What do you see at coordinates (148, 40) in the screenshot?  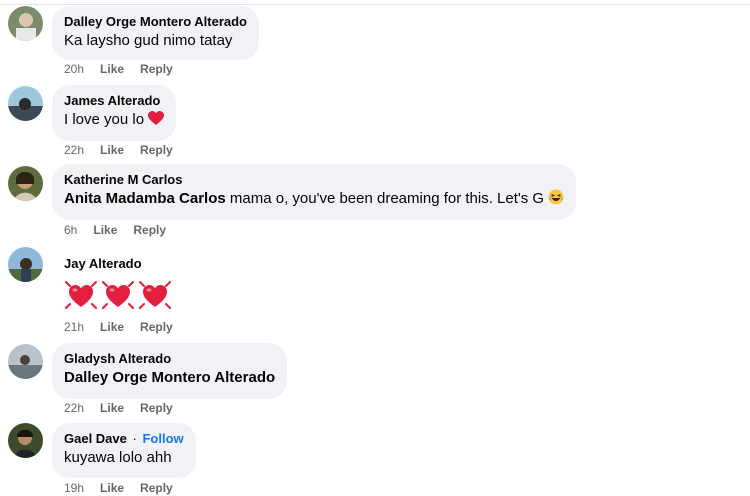 I see `comment-text: Ka laysho gud nimo tatay` at bounding box center [148, 40].